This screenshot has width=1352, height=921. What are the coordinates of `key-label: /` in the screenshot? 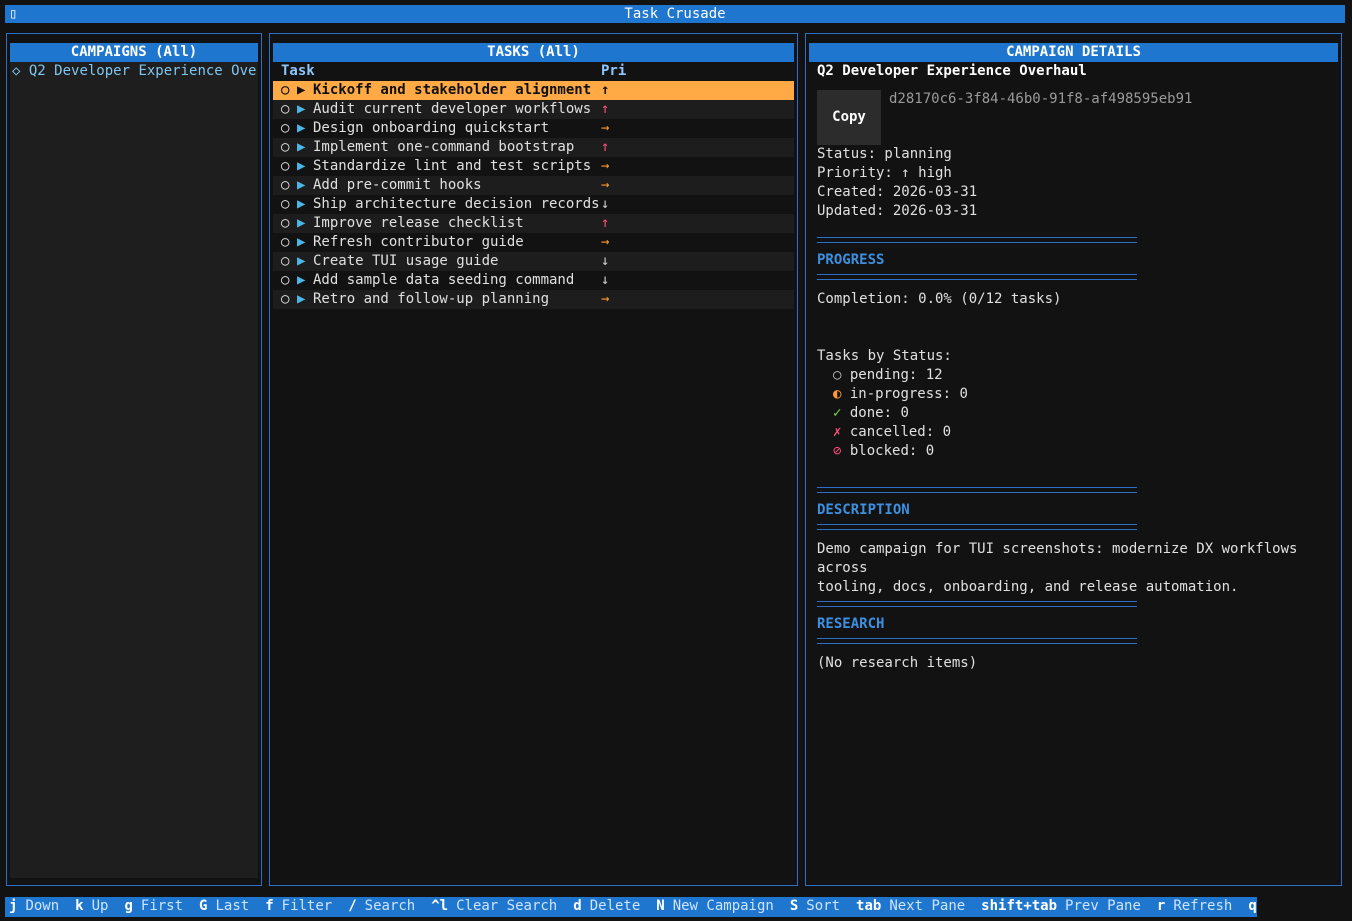 It's located at (352, 906).